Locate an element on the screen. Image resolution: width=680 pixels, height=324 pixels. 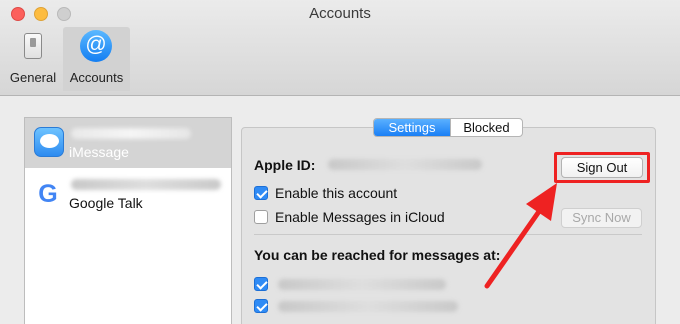
enable-icloud-checkbox is located at coordinates (261, 217).